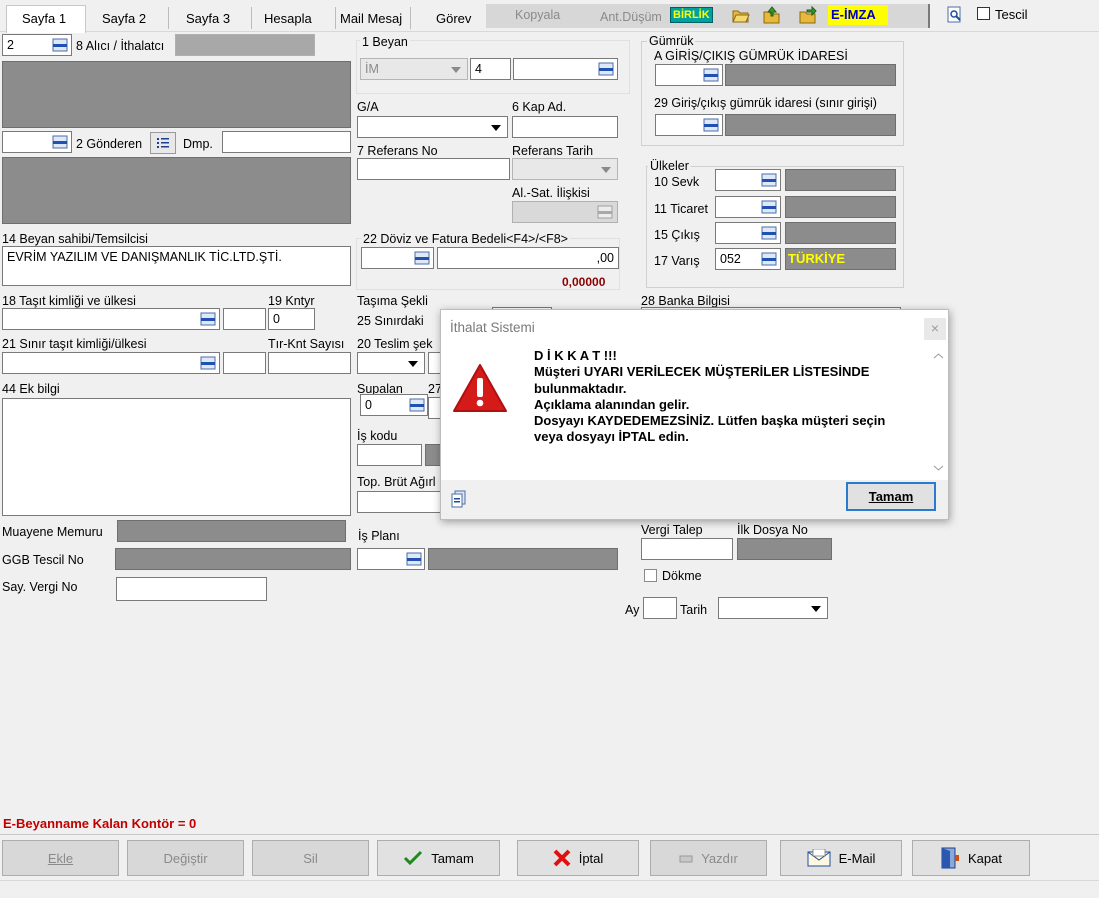  Describe the element at coordinates (432, 127) in the screenshot. I see `ga-select` at that location.